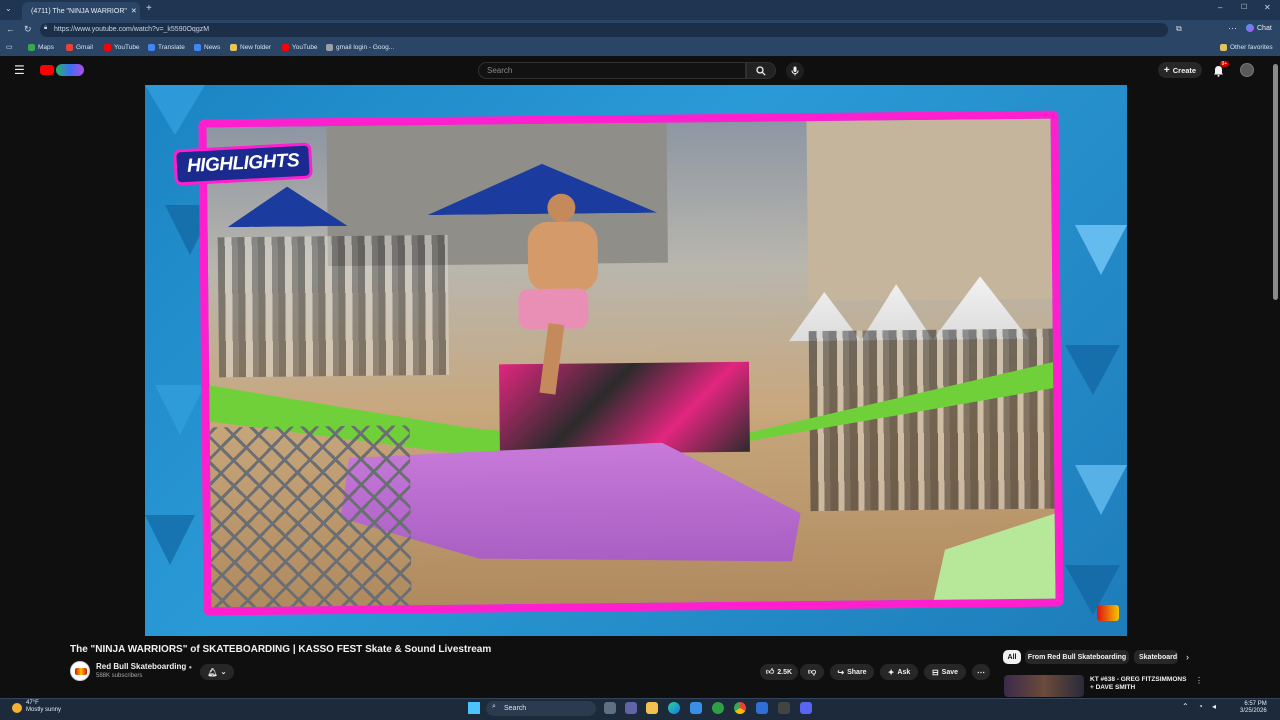 The width and height of the screenshot is (1280, 720). I want to click on scaffolding, so click(310, 520).